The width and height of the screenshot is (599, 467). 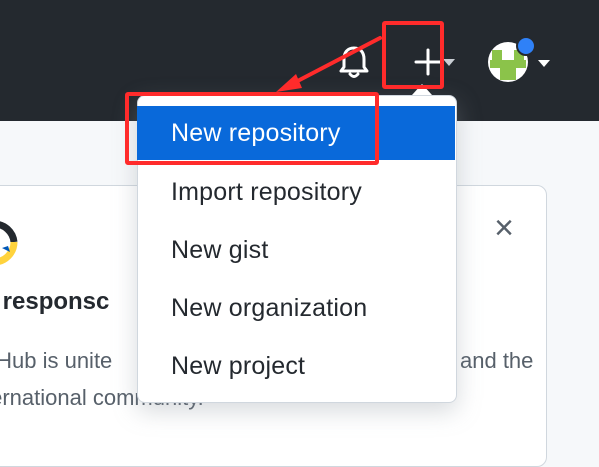 What do you see at coordinates (296, 192) in the screenshot?
I see `menu-item-import-repository: Import repository` at bounding box center [296, 192].